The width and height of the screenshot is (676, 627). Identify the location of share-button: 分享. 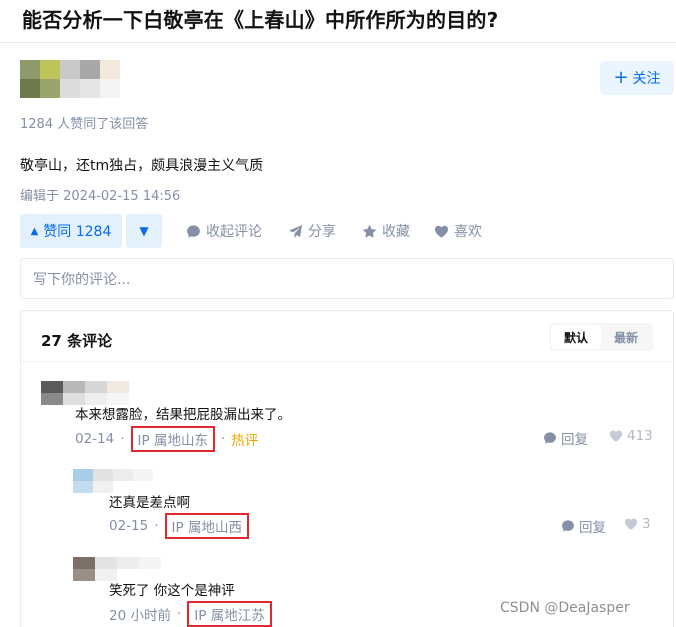
(312, 231).